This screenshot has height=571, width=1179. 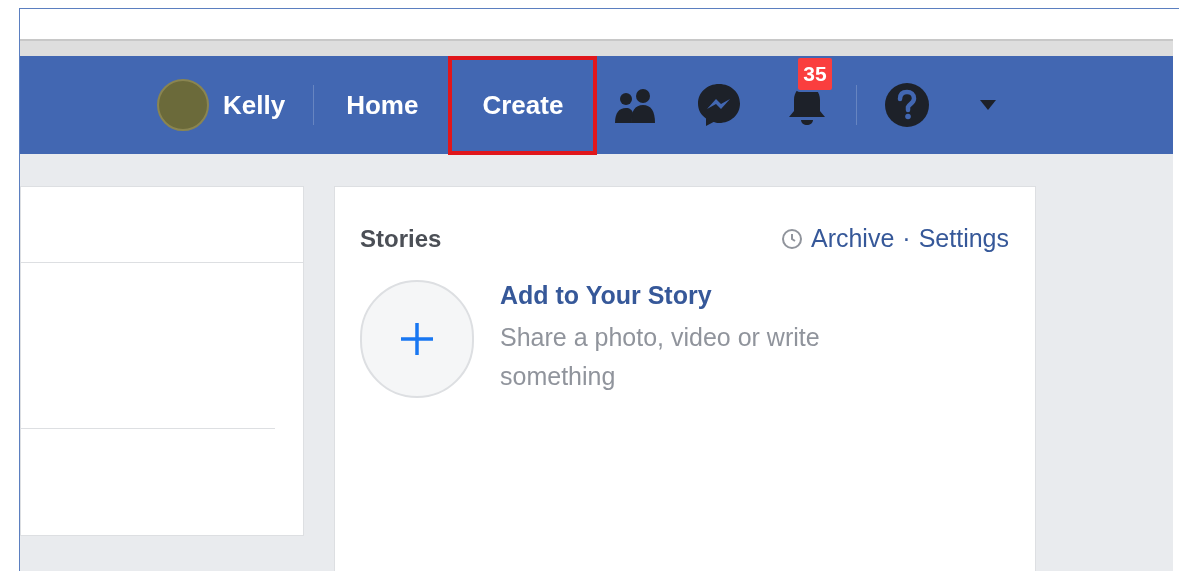 I want to click on settings-link: Settings, so click(x=963, y=239).